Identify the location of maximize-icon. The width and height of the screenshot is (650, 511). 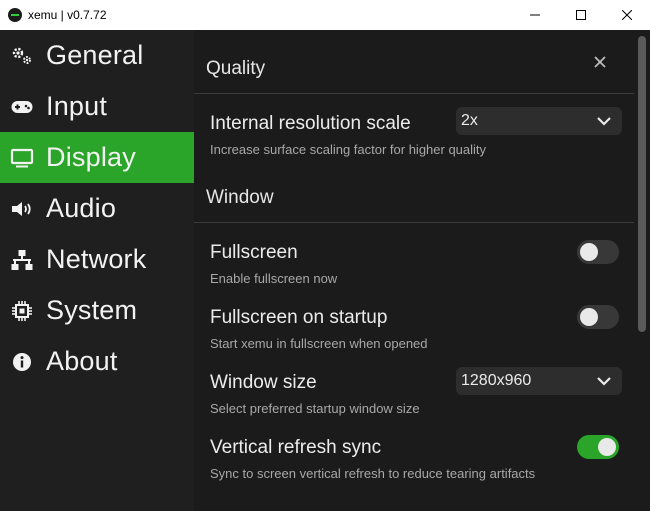
(581, 15).